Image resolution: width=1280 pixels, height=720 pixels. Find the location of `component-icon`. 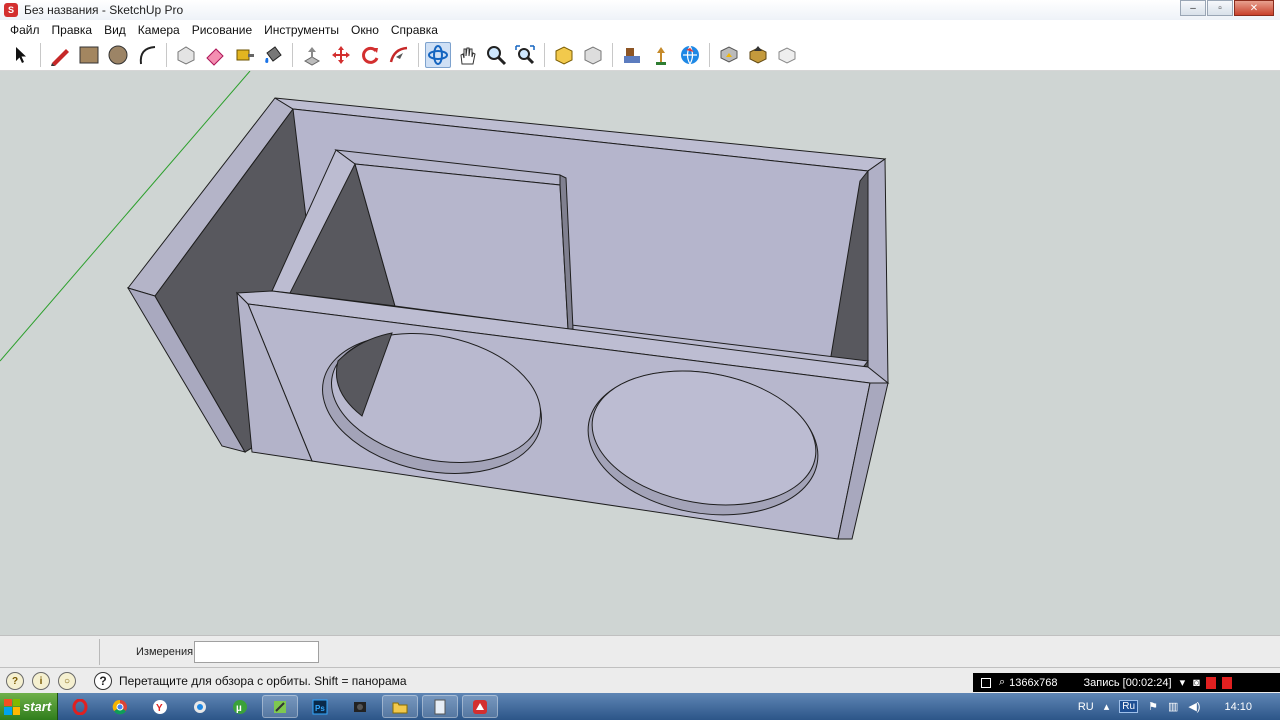

component-icon is located at coordinates (186, 55).